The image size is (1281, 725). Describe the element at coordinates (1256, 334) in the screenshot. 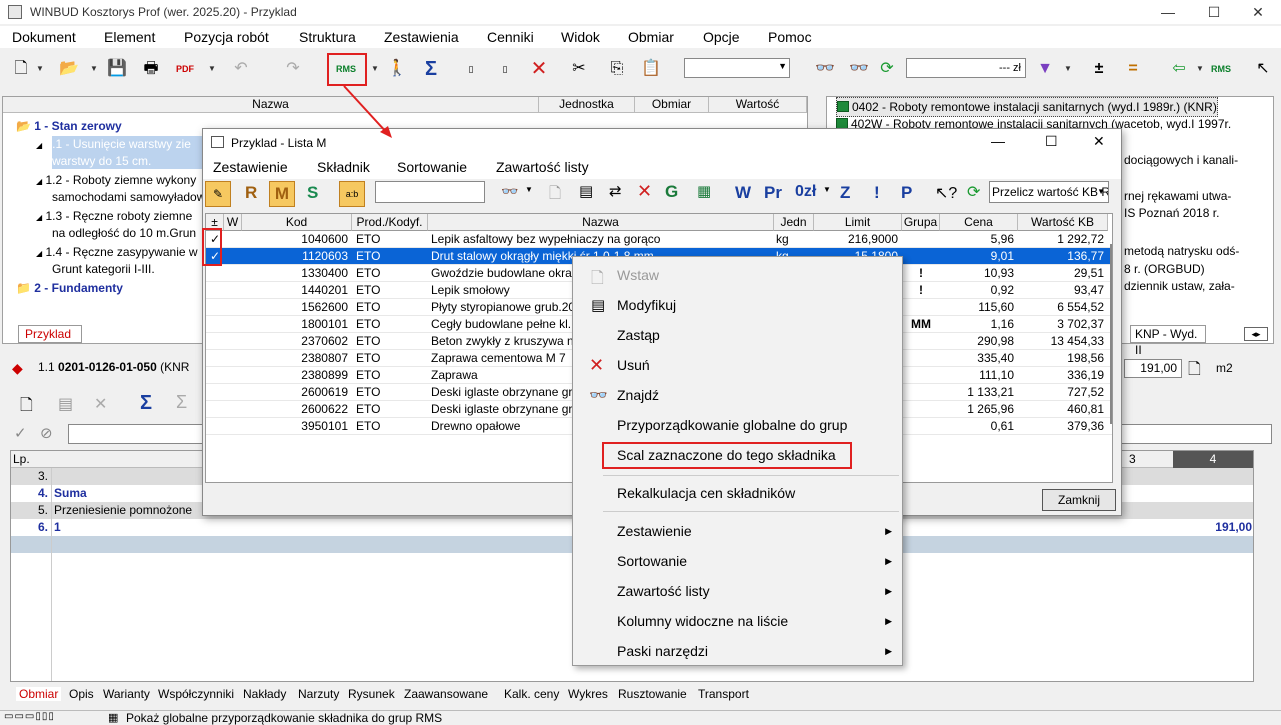

I see `tab-scroll-icon: ◂▸` at that location.